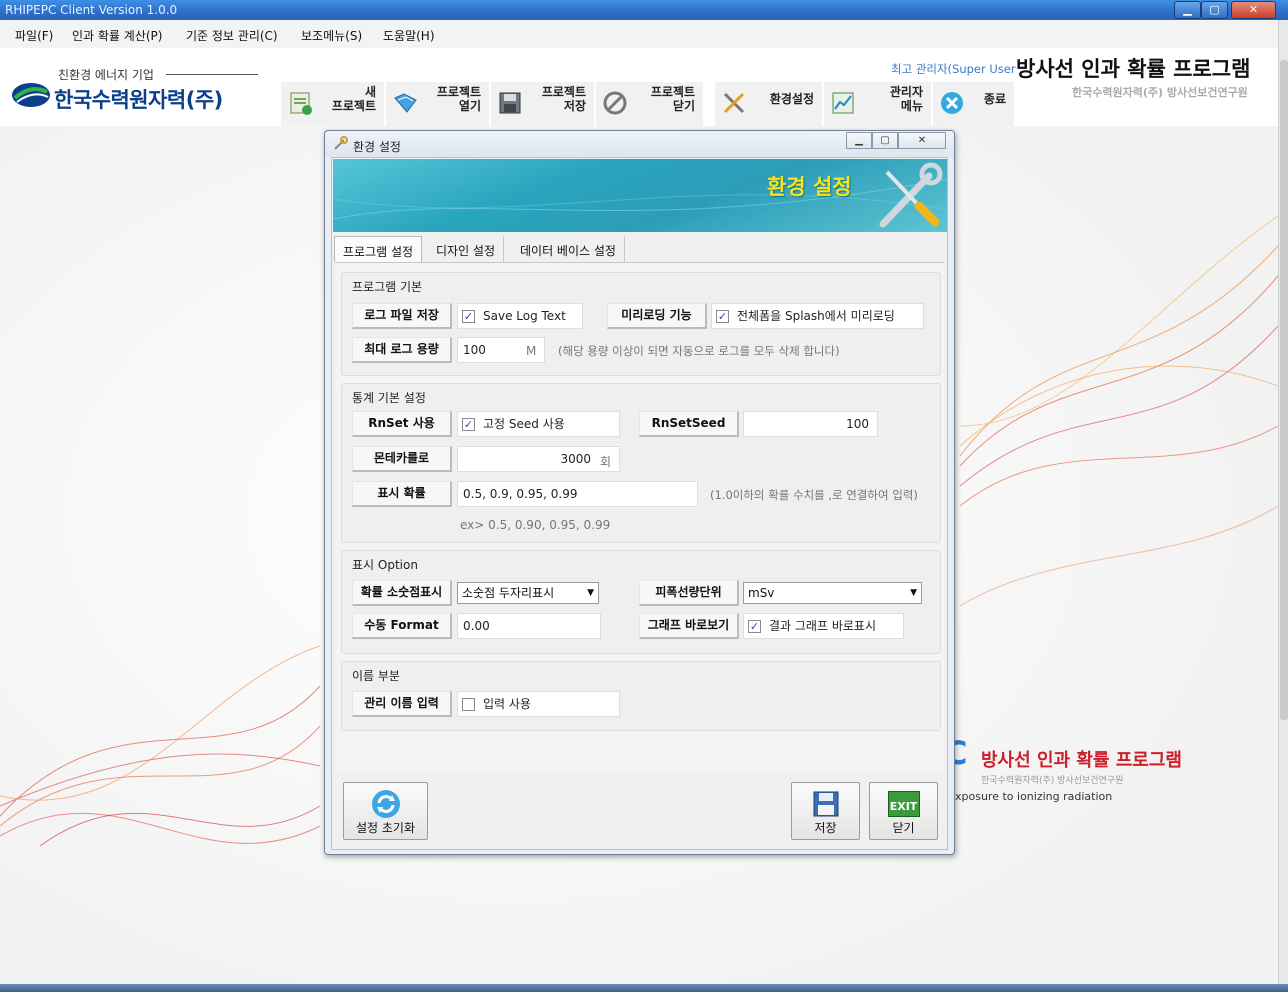  What do you see at coordinates (510, 103) in the screenshot?
I see `save-project-icon` at bounding box center [510, 103].